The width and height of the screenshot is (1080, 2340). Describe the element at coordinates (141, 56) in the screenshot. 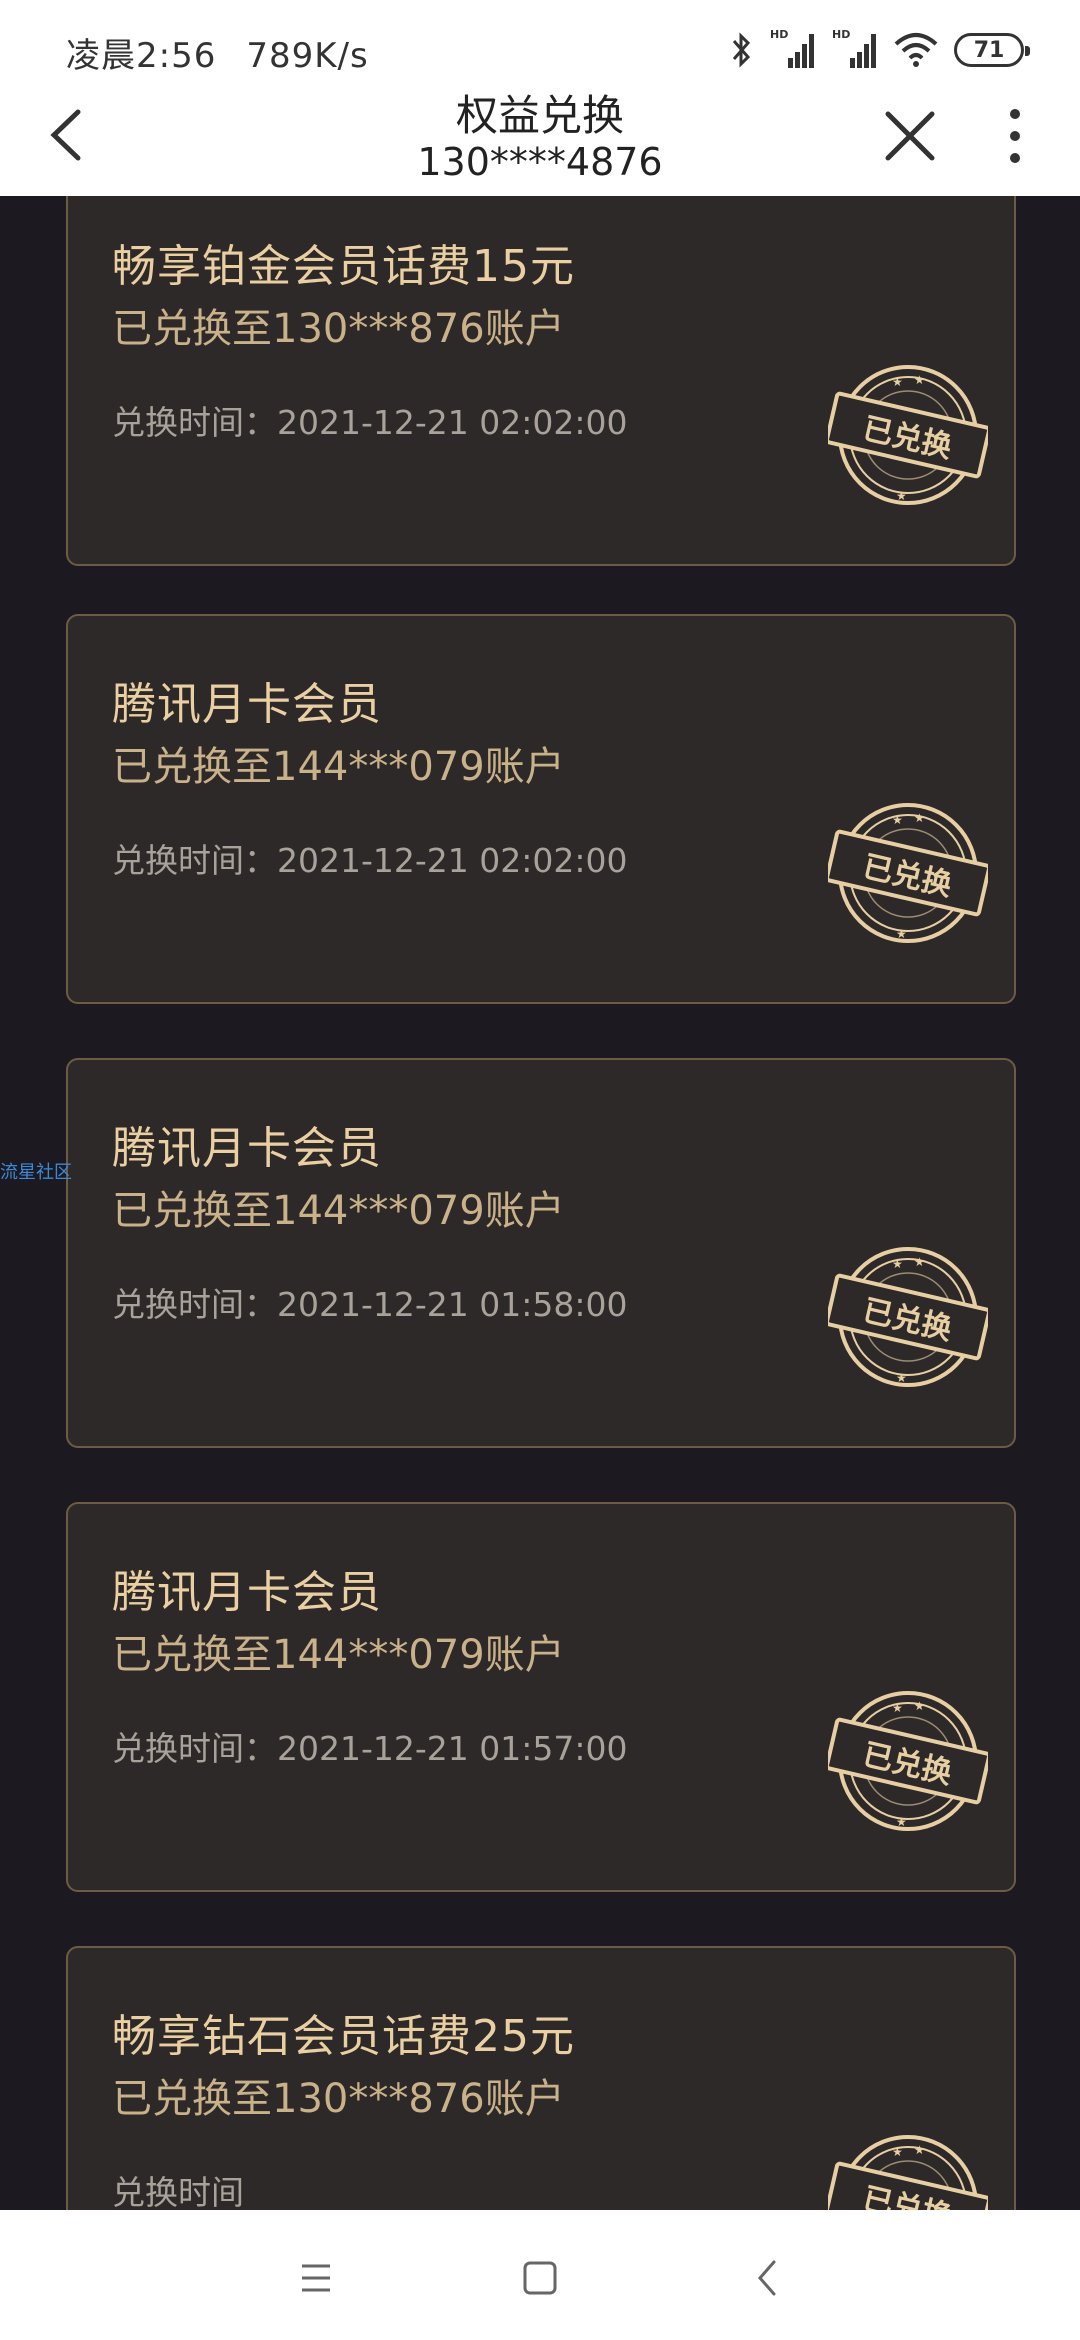

I see `clock: 凌晨2:56` at that location.